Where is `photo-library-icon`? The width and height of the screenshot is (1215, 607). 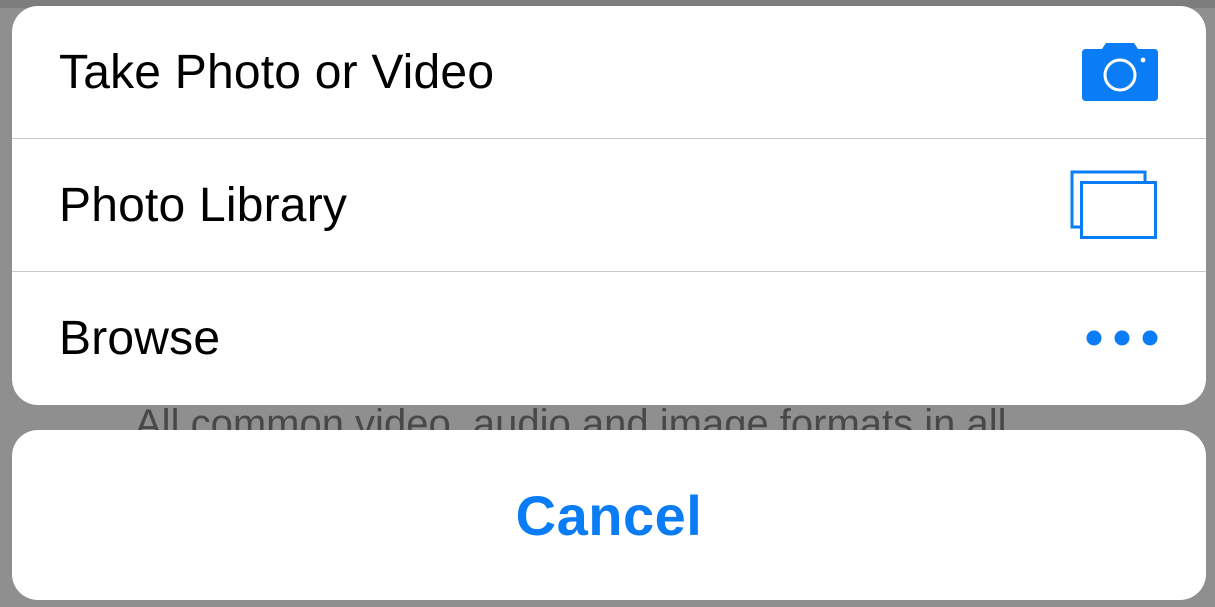
photo-library-icon is located at coordinates (1113, 204).